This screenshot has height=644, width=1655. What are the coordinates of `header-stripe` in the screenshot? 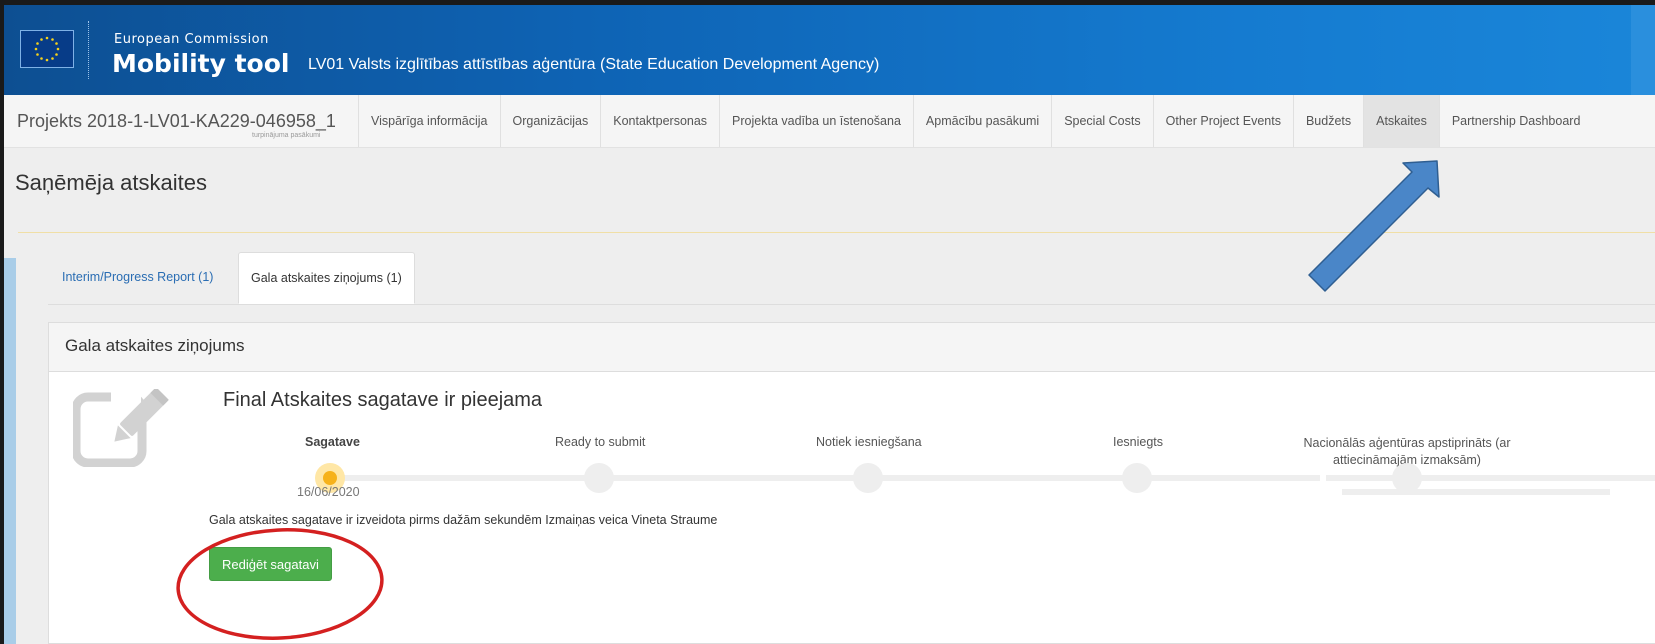 It's located at (1643, 50).